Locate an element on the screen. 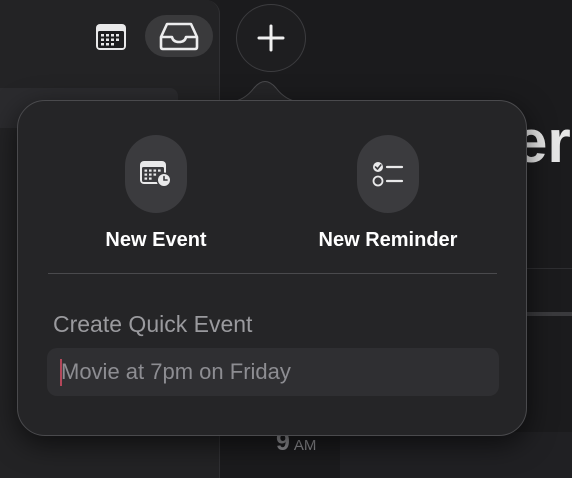 The height and width of the screenshot is (478, 572). popover-arrow is located at coordinates (265, 91).